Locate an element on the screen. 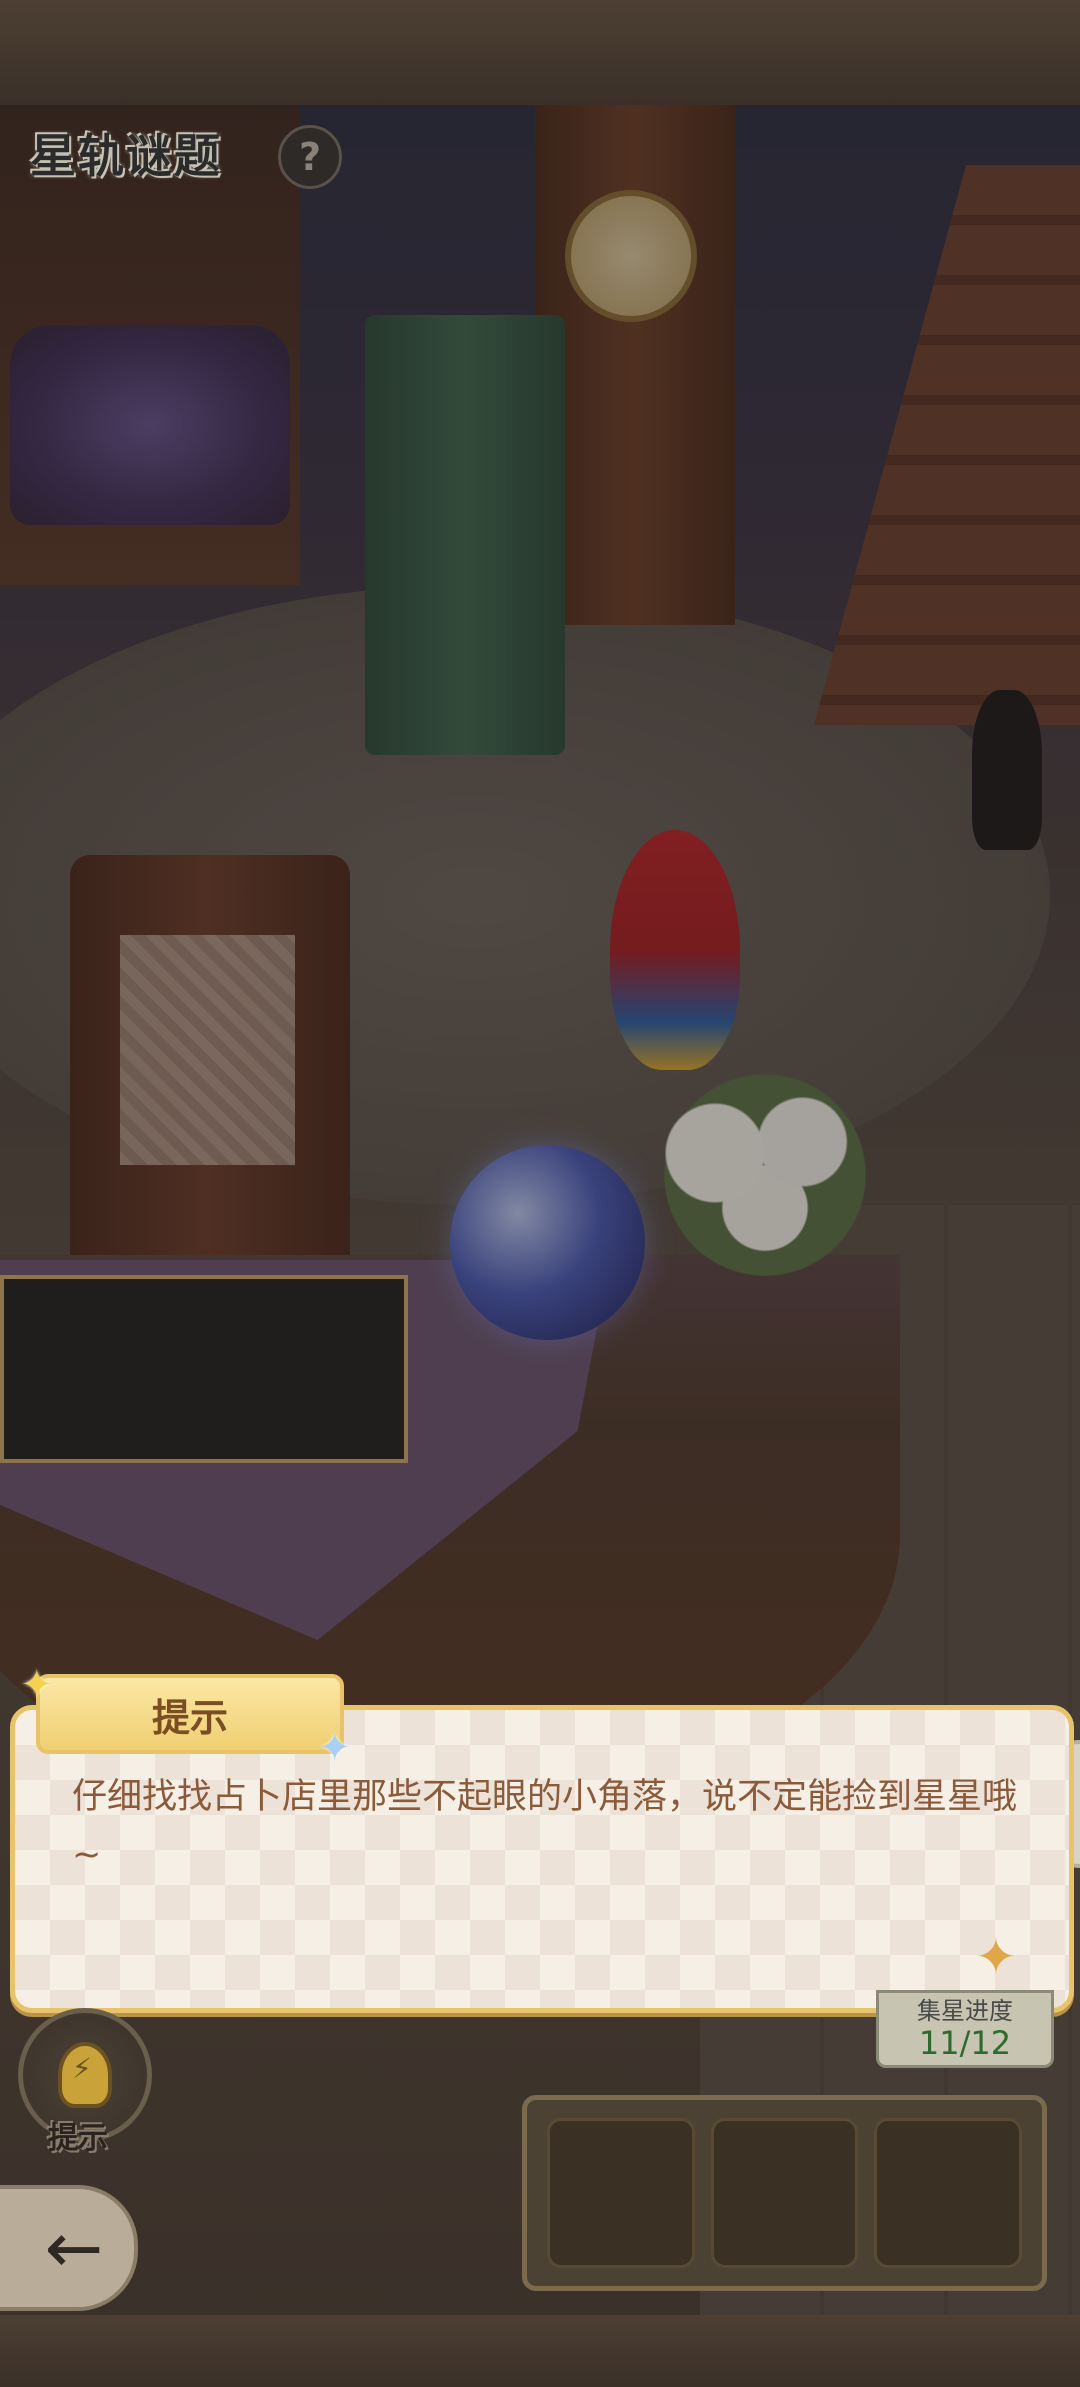 The height and width of the screenshot is (2387, 1080). question-icon: ? is located at coordinates (310, 157).